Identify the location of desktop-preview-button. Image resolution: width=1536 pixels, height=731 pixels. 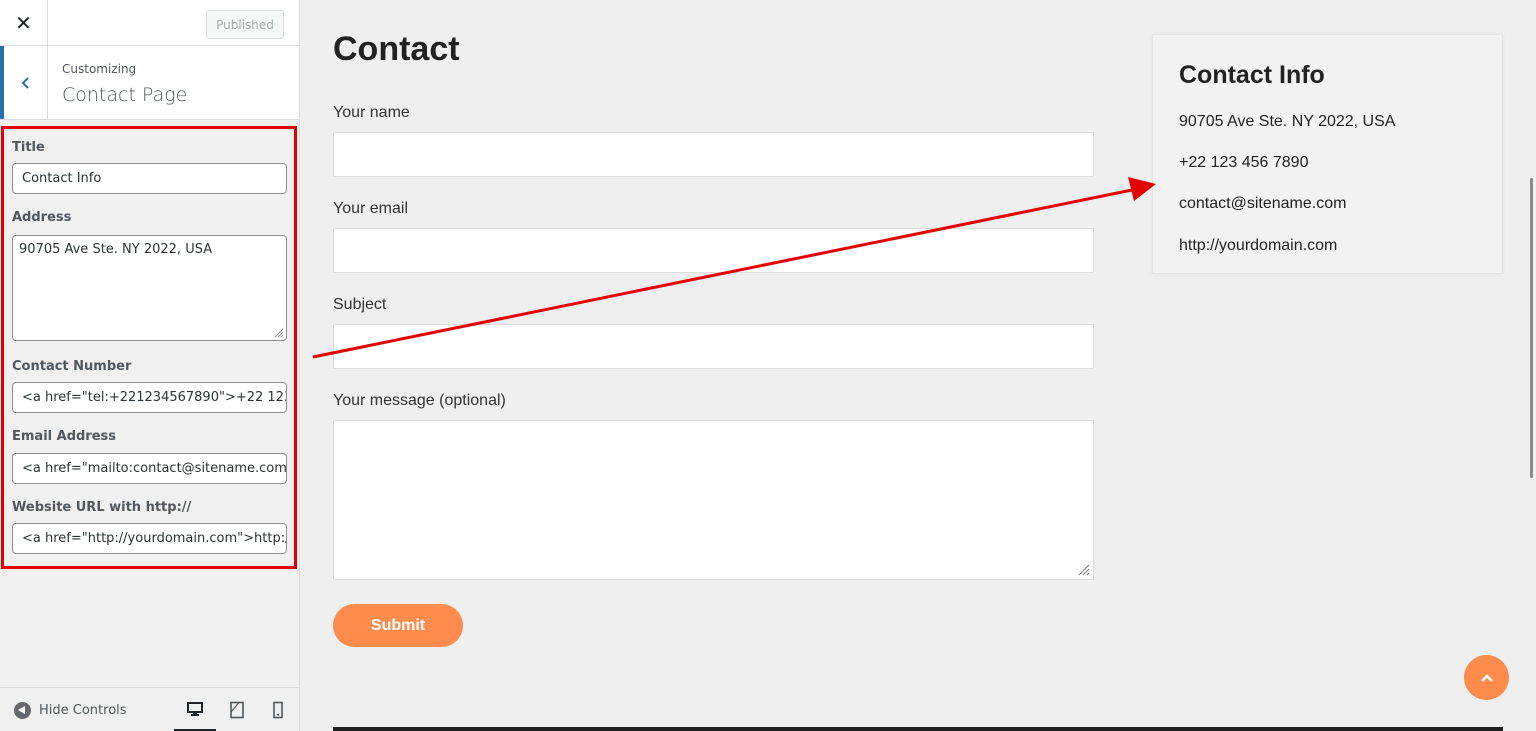
(195, 709).